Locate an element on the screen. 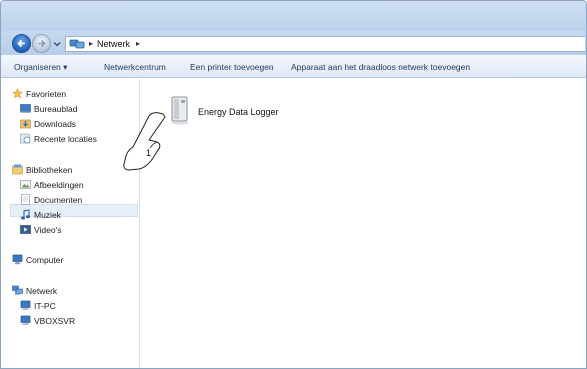 The width and height of the screenshot is (587, 369). arrow-right-icon is located at coordinates (42, 43).